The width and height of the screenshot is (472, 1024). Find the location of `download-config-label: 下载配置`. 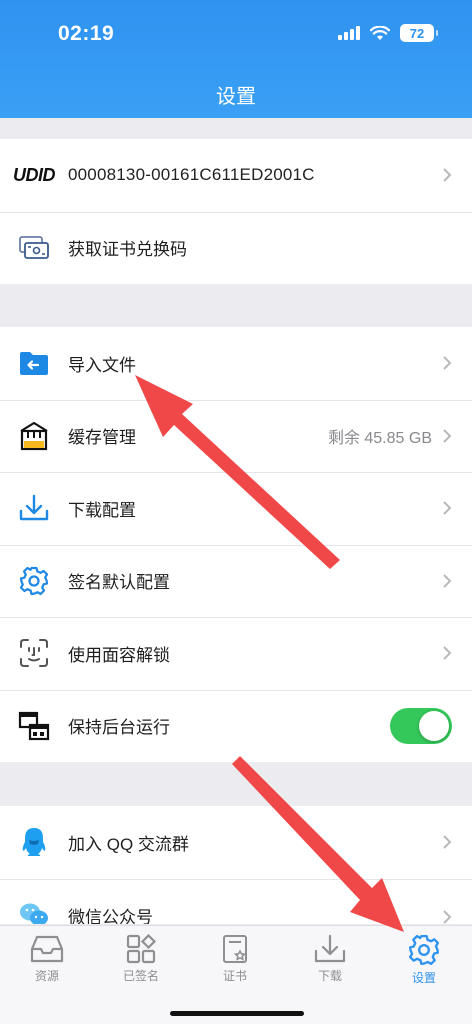

download-config-label: 下载配置 is located at coordinates (102, 510).